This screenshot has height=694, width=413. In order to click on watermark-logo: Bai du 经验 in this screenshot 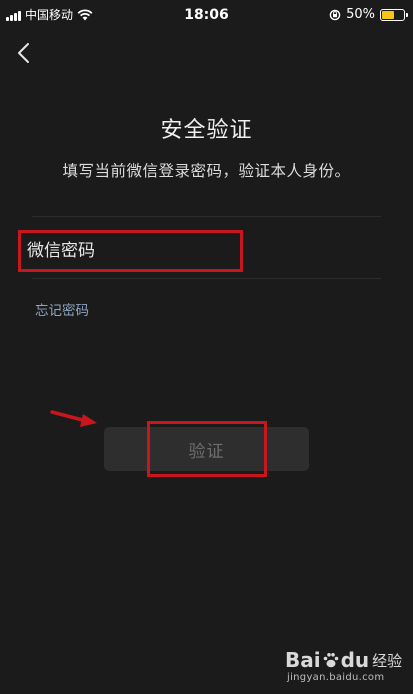, I will do `click(343, 660)`.